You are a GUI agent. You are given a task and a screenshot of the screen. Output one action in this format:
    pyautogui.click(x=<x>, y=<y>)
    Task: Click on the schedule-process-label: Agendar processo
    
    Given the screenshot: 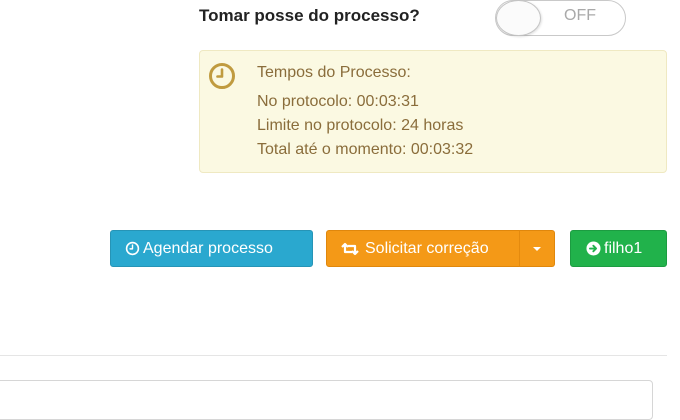 What is the action you would take?
    pyautogui.click(x=208, y=248)
    